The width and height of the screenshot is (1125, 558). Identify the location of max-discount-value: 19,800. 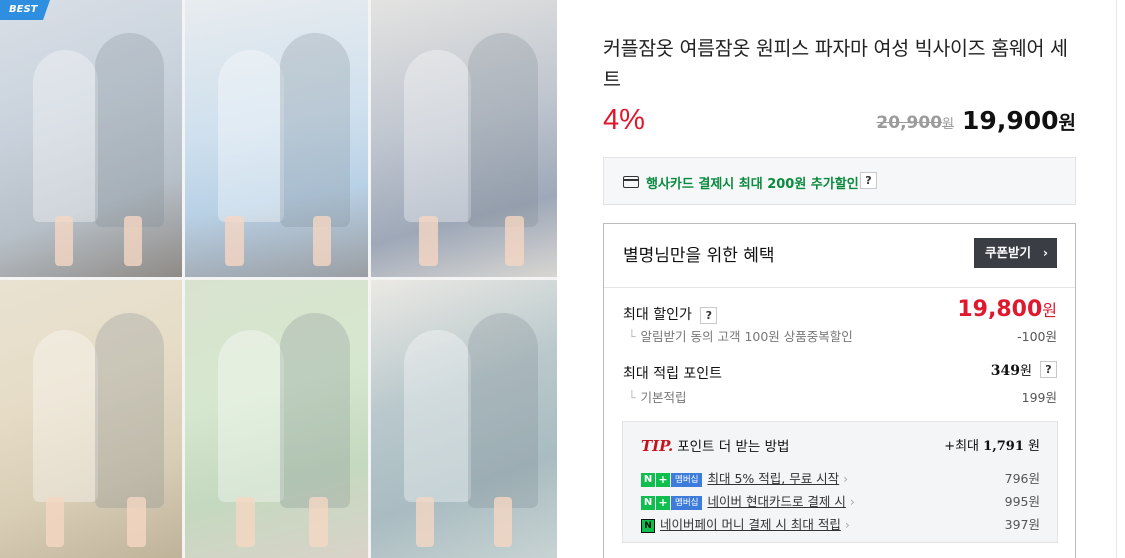
(1000, 309).